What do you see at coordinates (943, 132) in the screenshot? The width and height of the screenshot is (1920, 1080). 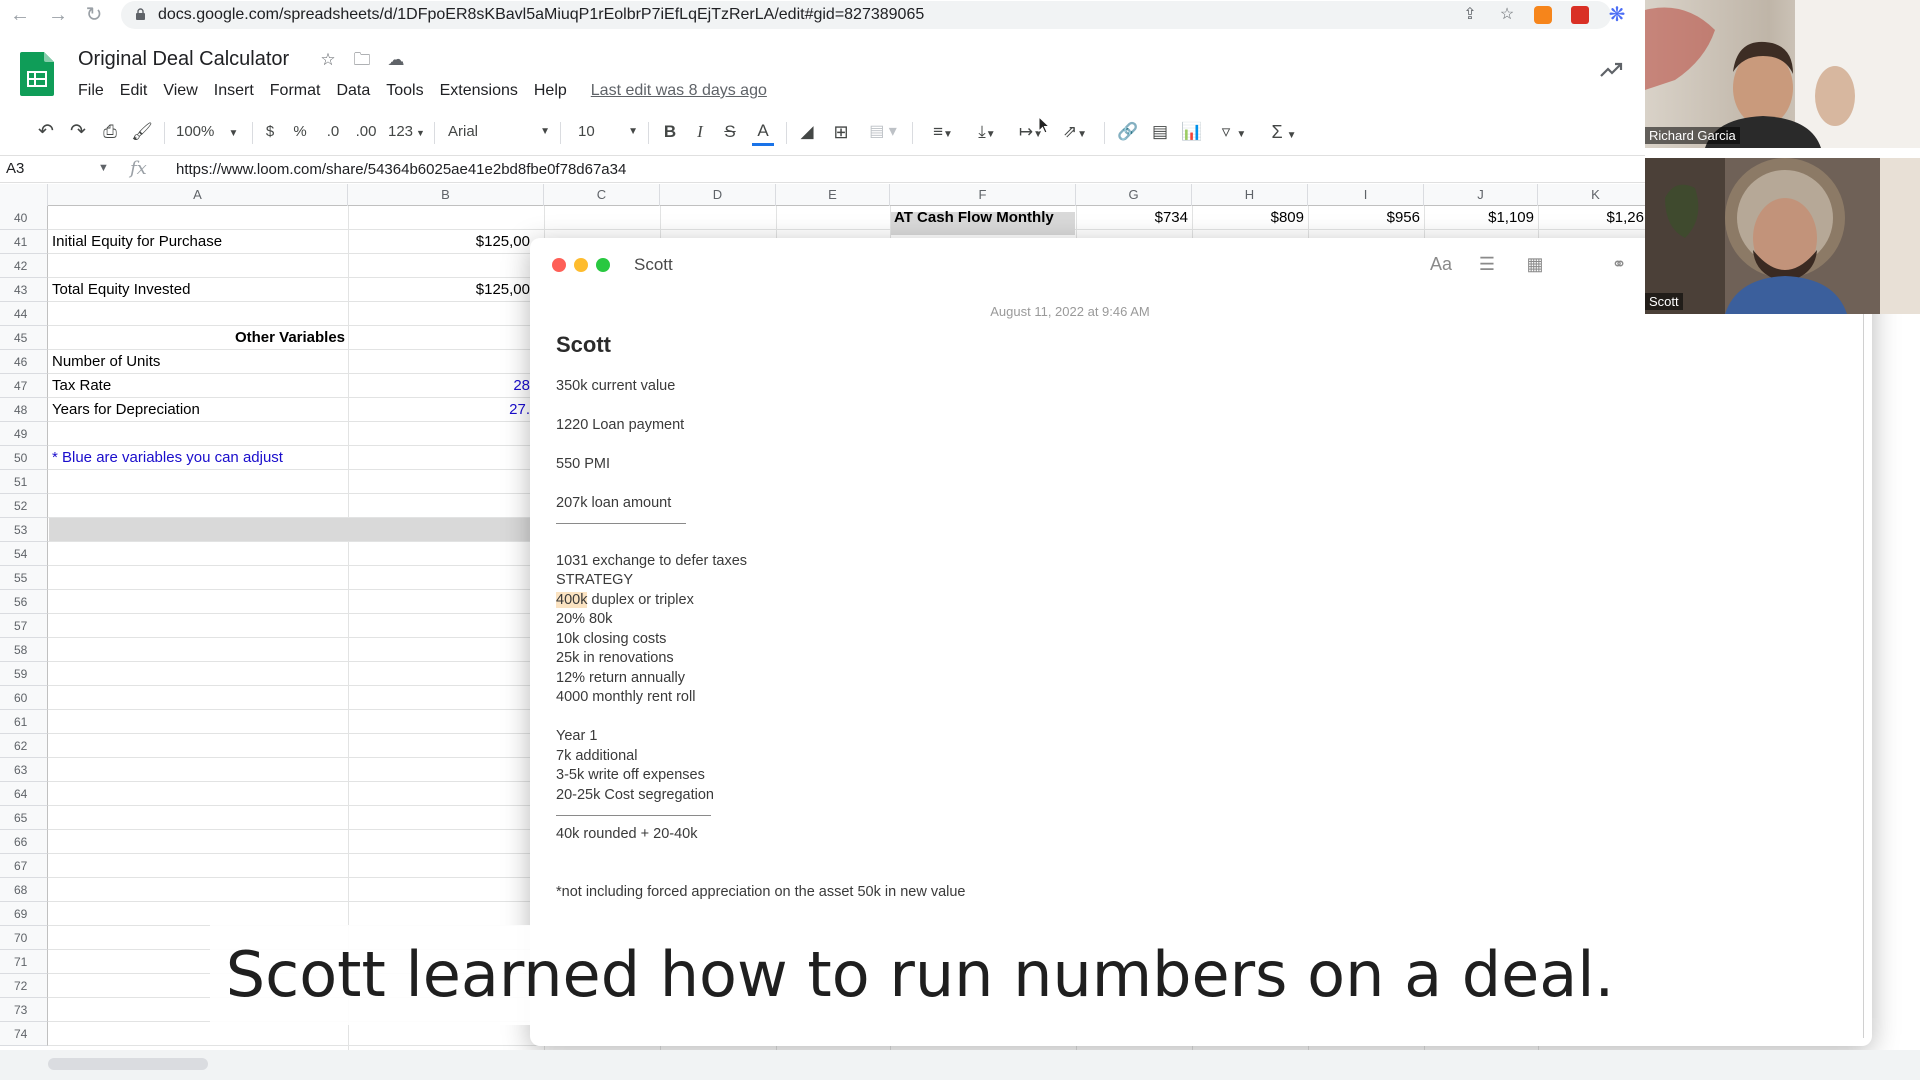 I see `horizontal-align-icon: ≡▼` at bounding box center [943, 132].